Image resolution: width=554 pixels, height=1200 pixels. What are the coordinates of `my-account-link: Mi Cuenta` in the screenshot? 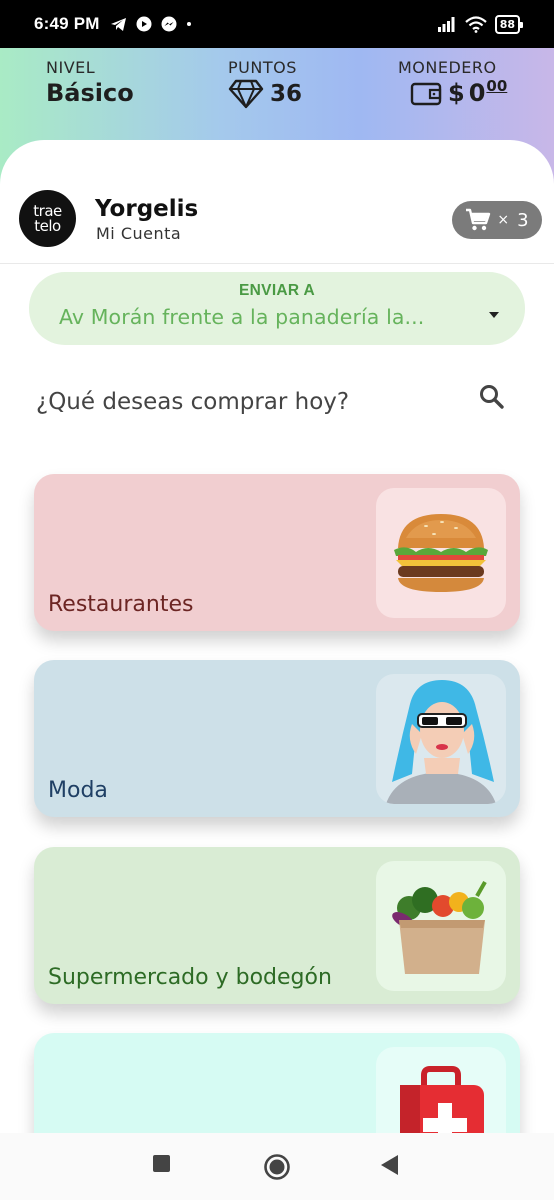 It's located at (138, 233).